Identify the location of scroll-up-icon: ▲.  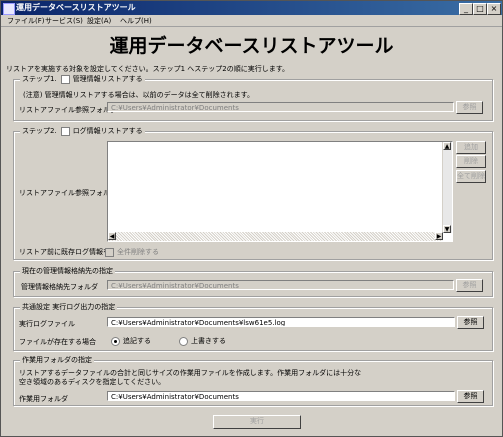
(447, 146).